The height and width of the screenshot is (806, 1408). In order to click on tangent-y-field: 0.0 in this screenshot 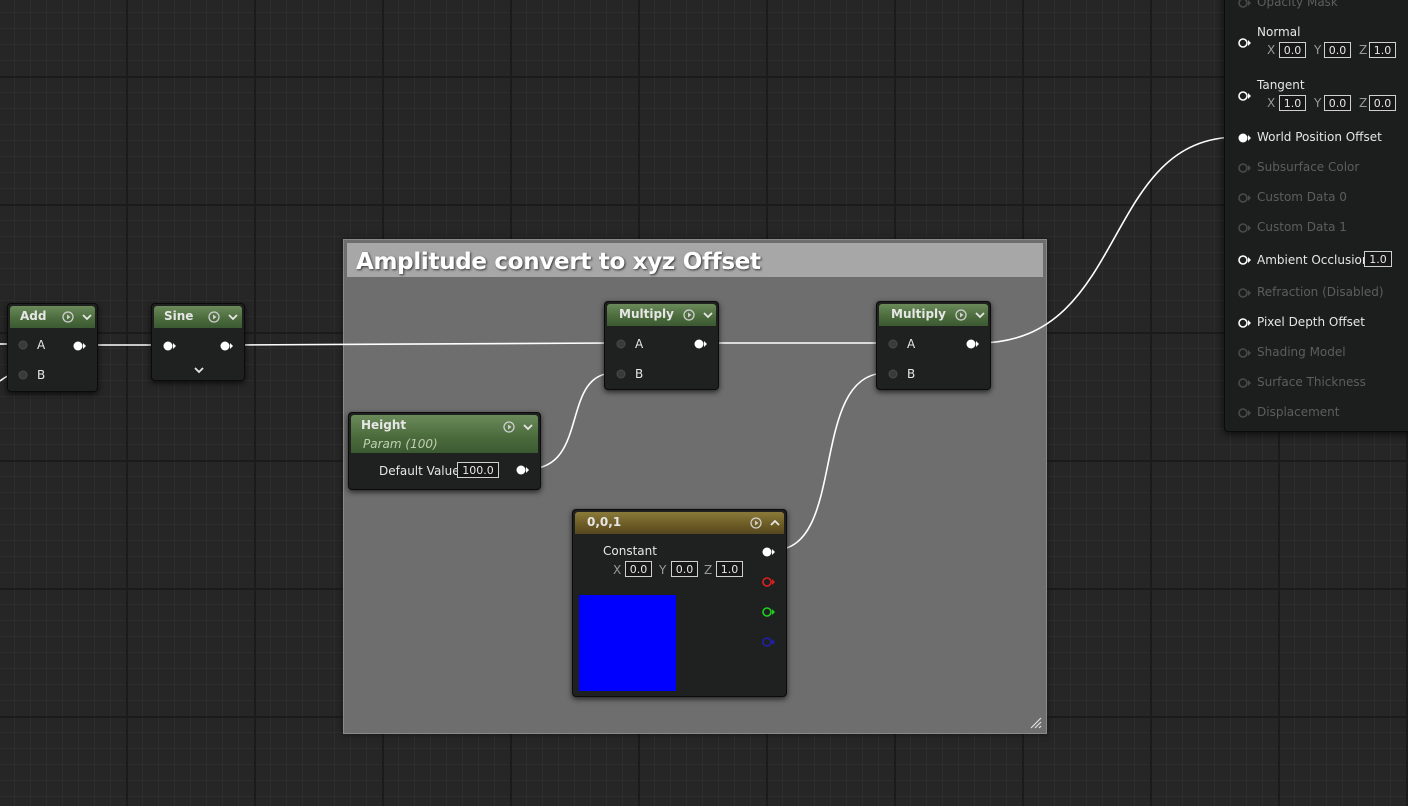, I will do `click(1337, 103)`.